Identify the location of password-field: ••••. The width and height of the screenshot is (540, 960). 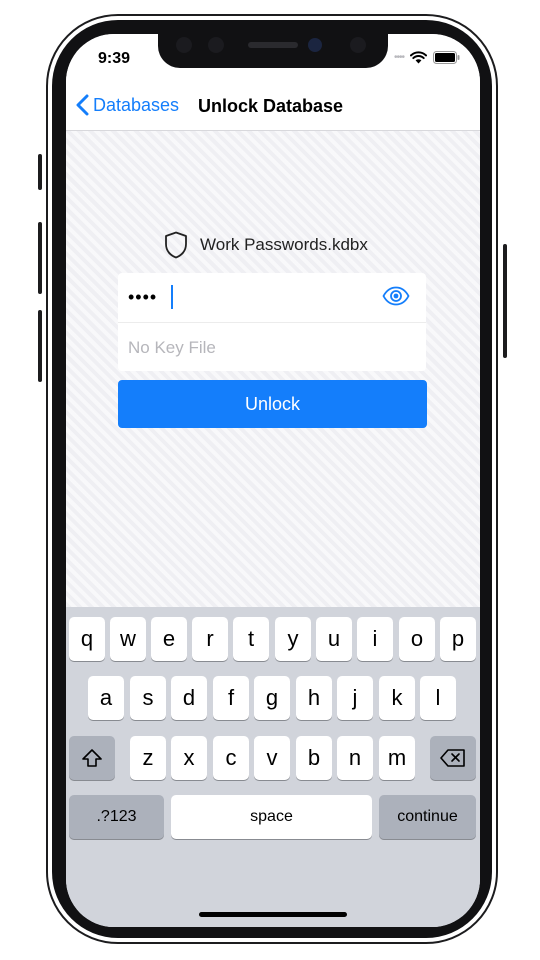
(272, 298).